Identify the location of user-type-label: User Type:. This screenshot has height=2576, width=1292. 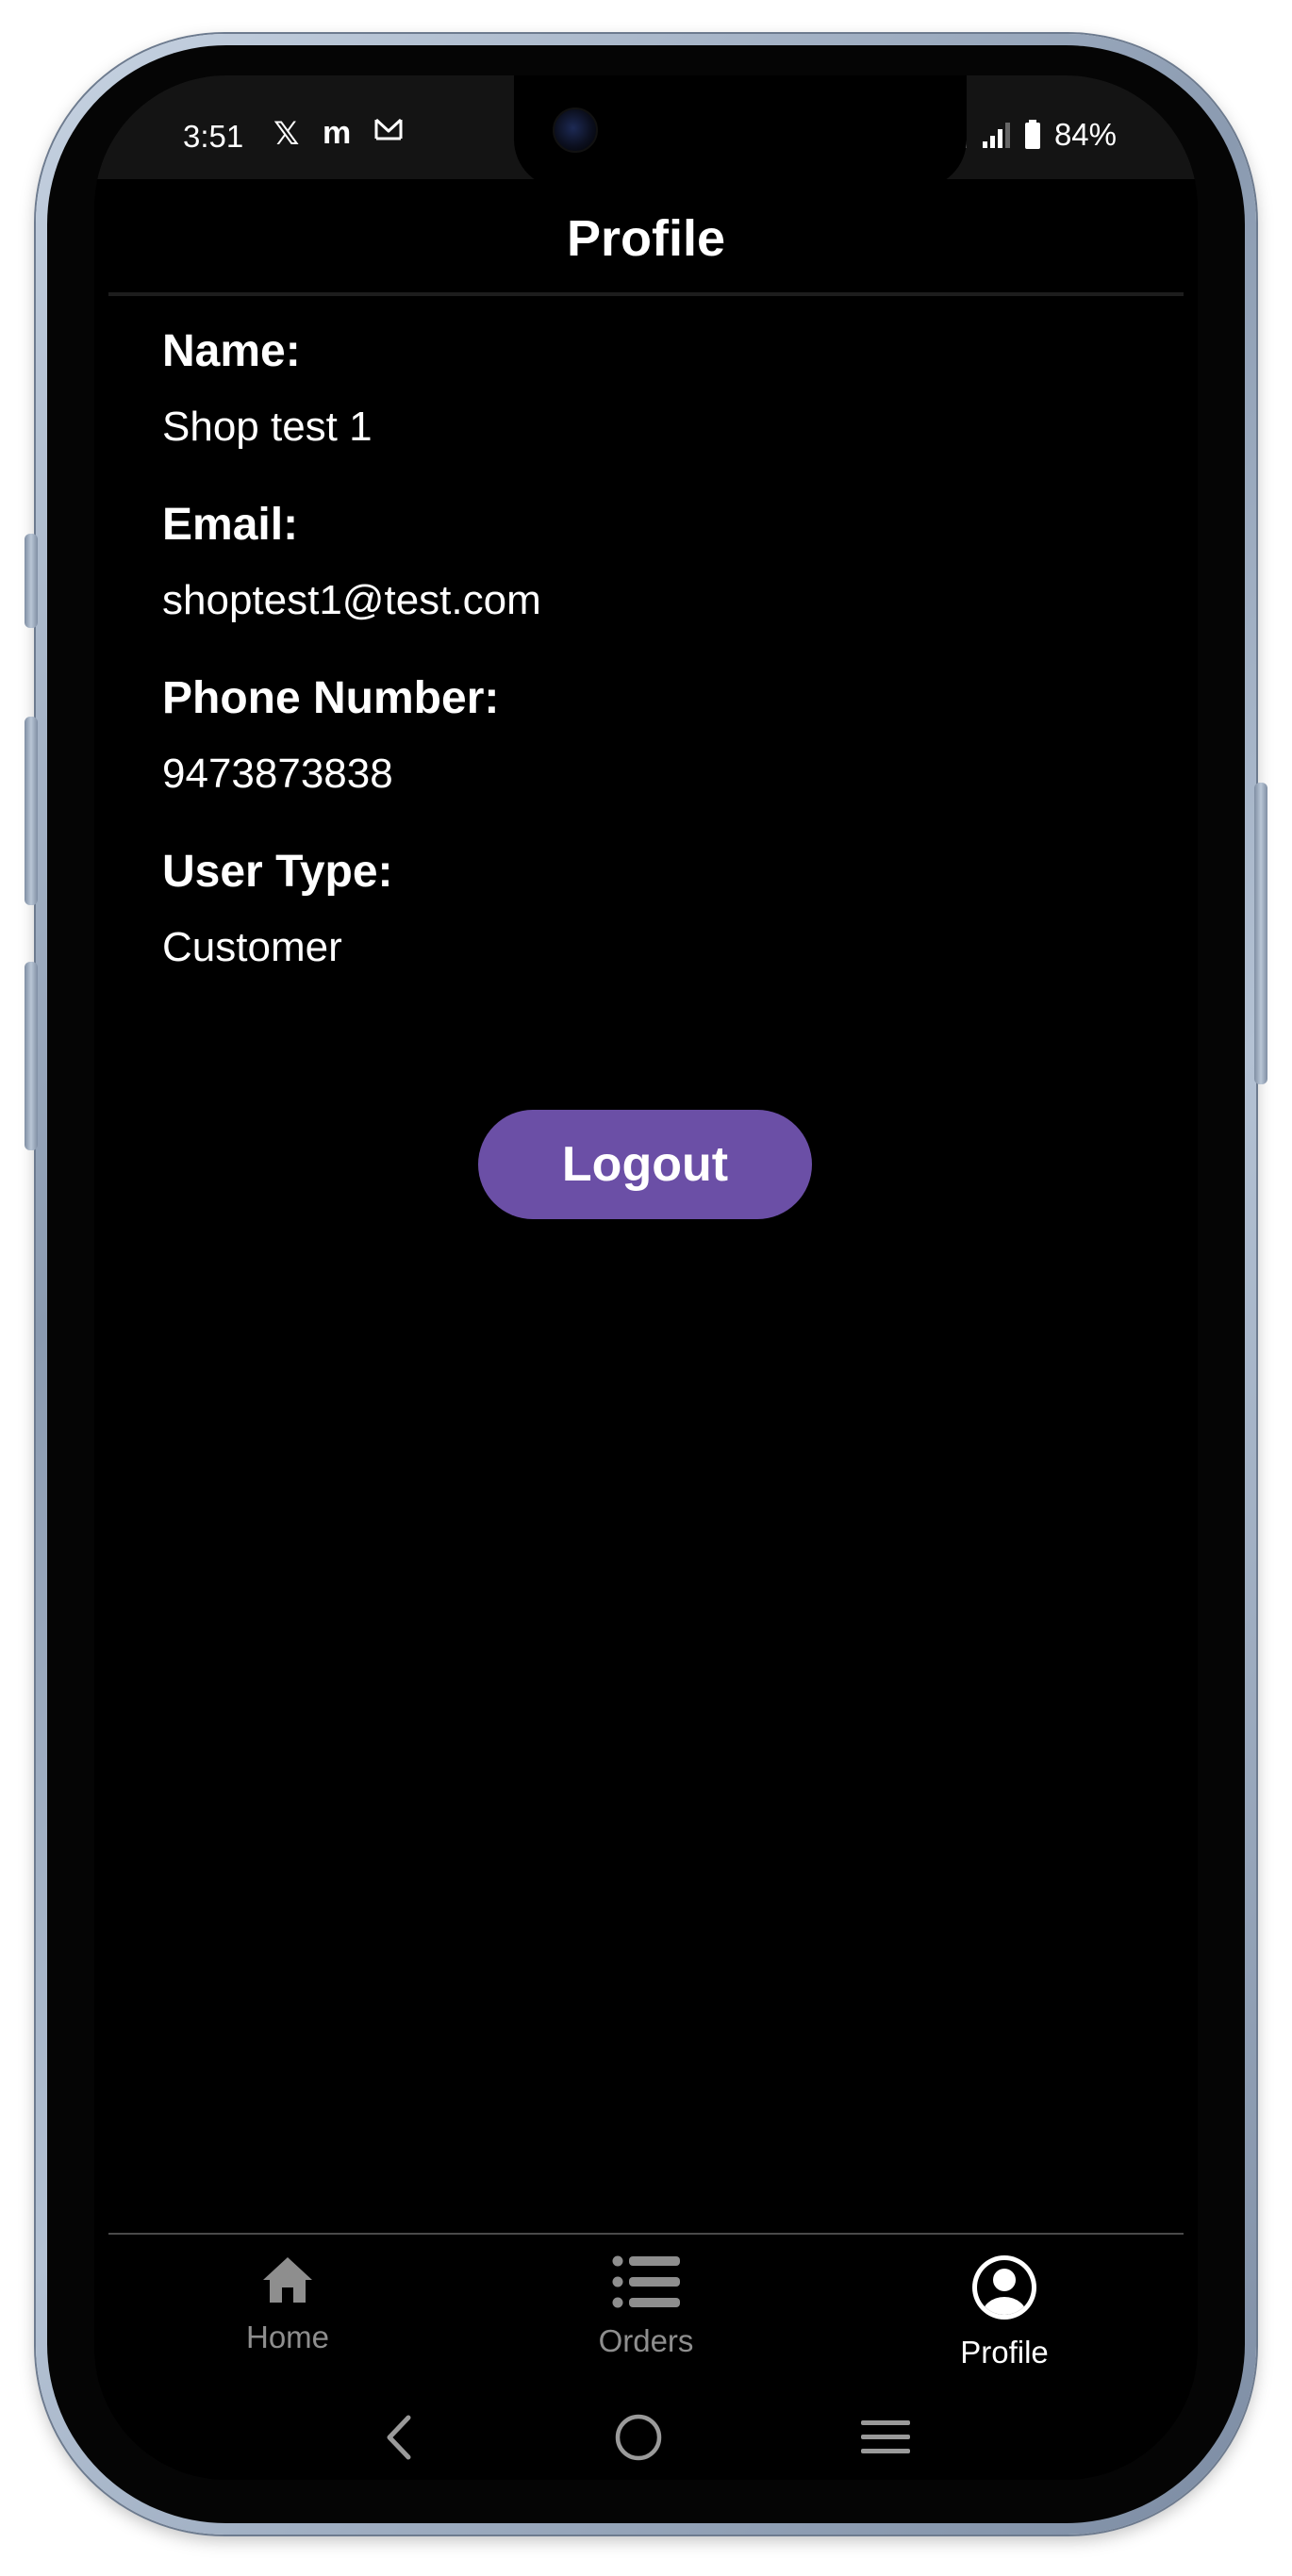
(277, 872).